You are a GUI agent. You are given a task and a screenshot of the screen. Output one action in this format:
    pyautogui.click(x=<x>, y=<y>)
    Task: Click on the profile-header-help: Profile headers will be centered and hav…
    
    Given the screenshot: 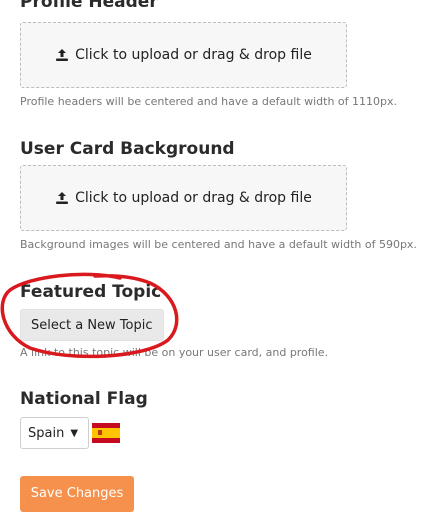 What is the action you would take?
    pyautogui.click(x=208, y=101)
    